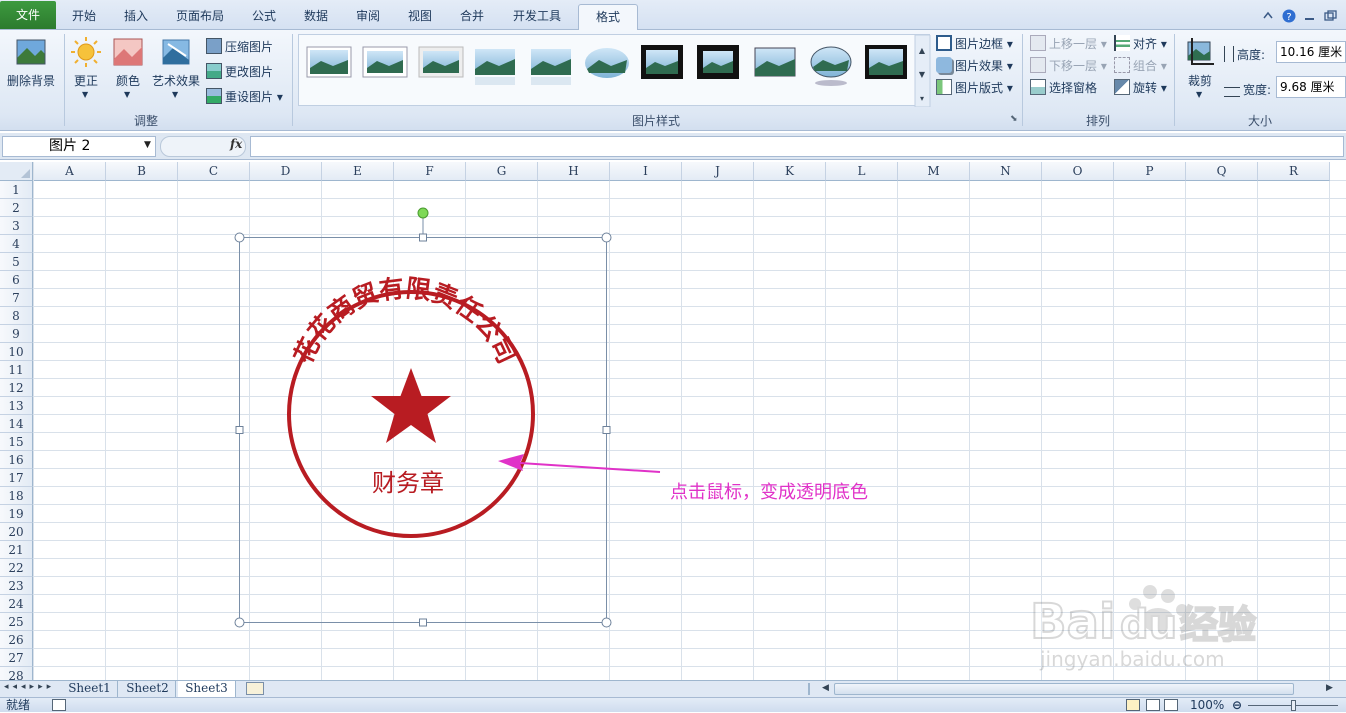 The height and width of the screenshot is (713, 1346). I want to click on column-header-K: K, so click(790, 171).